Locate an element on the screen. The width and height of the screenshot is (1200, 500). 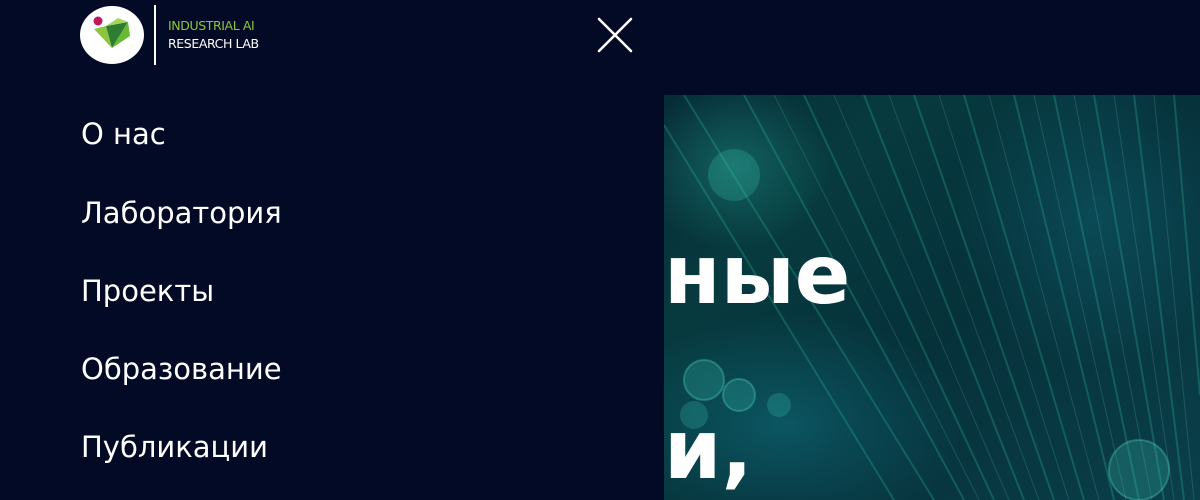
logo-link: INDUSTRIAL AI RESEARCH LAB is located at coordinates (169, 35).